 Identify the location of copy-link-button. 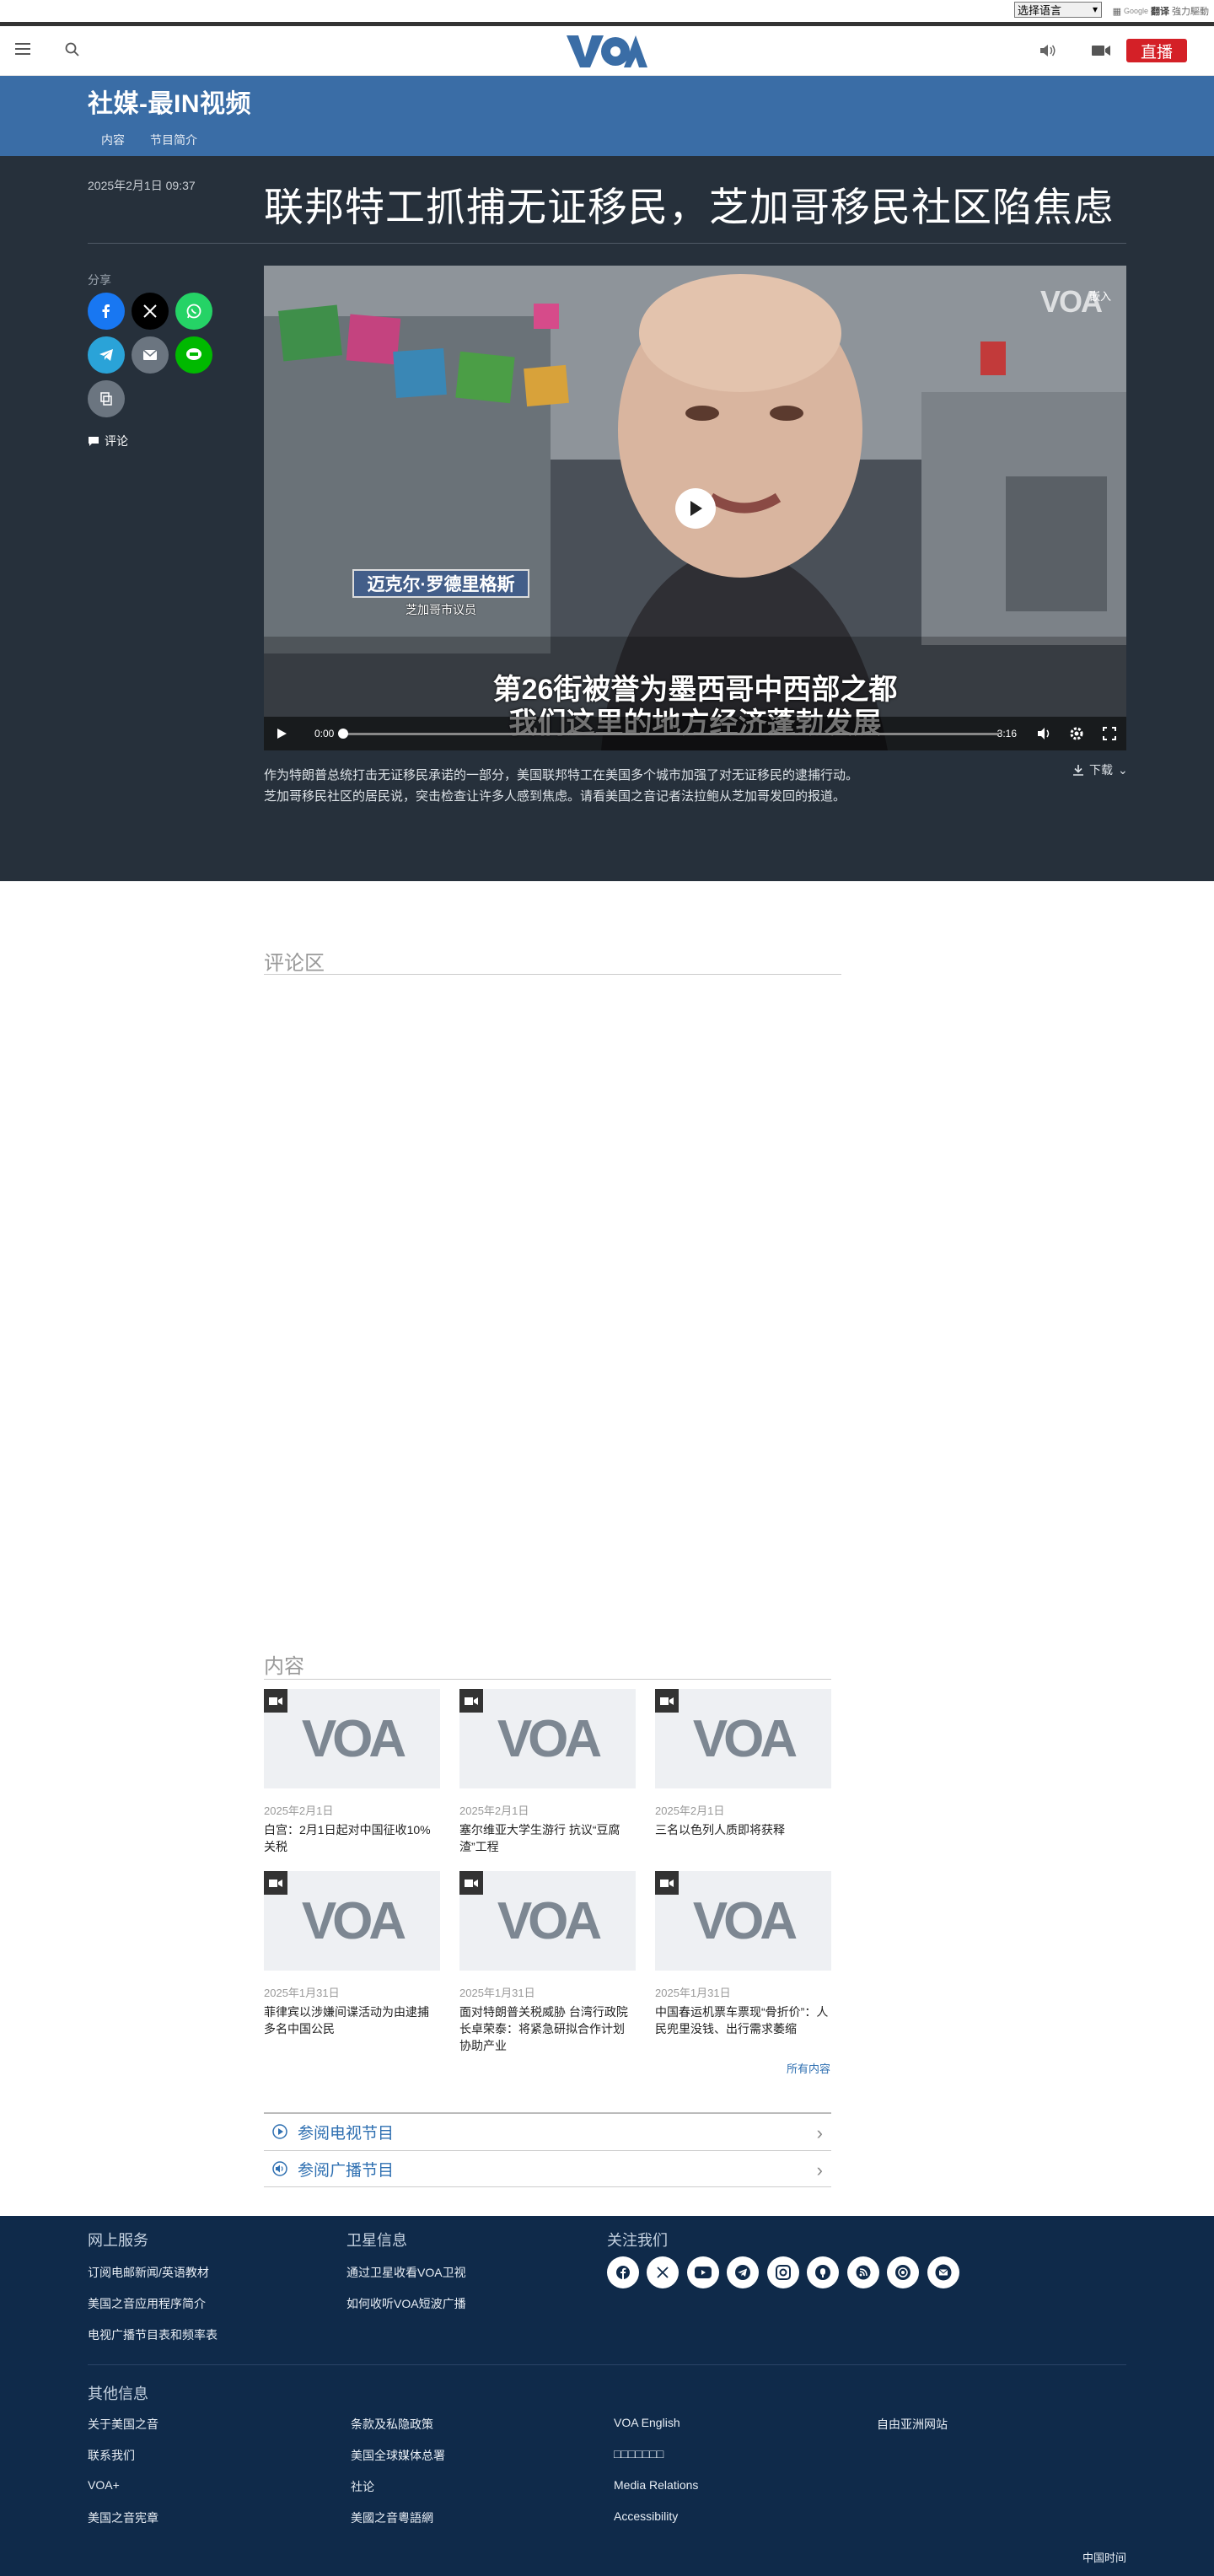
(106, 398).